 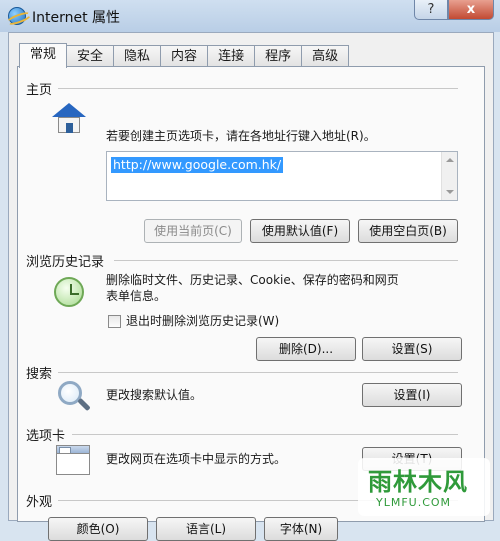 I want to click on use-blank-button: 使用空白页(B), so click(x=408, y=231).